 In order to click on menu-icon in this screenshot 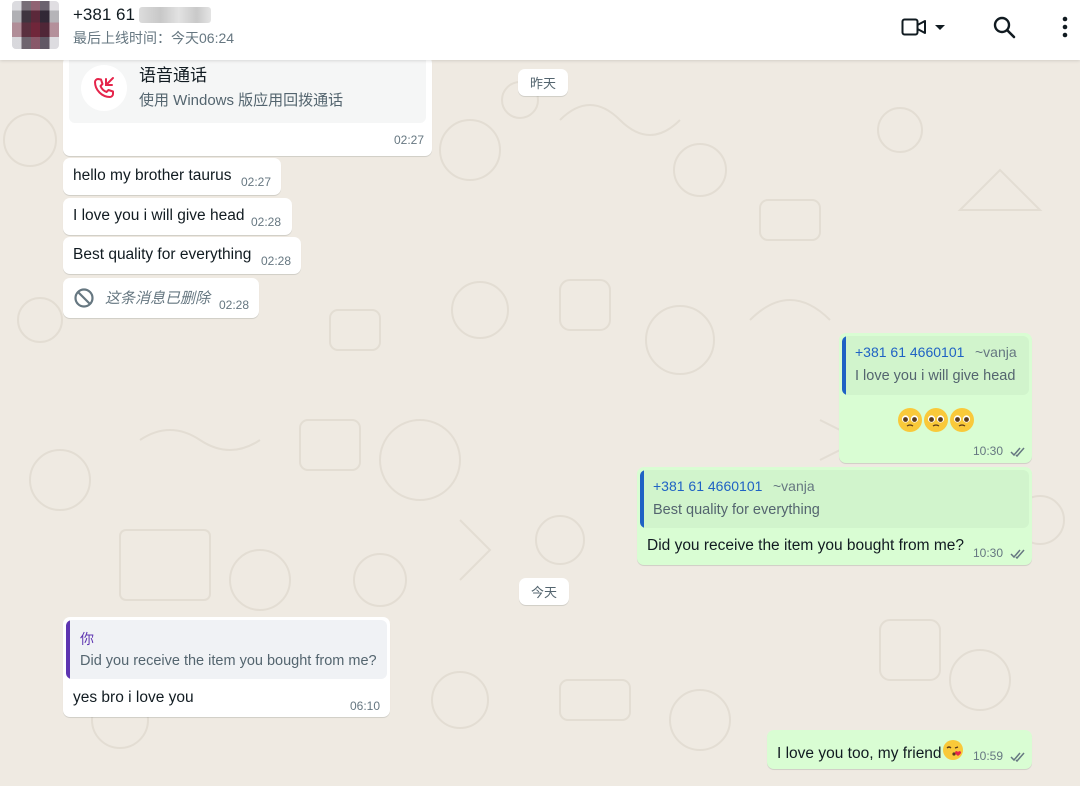, I will do `click(1065, 27)`.